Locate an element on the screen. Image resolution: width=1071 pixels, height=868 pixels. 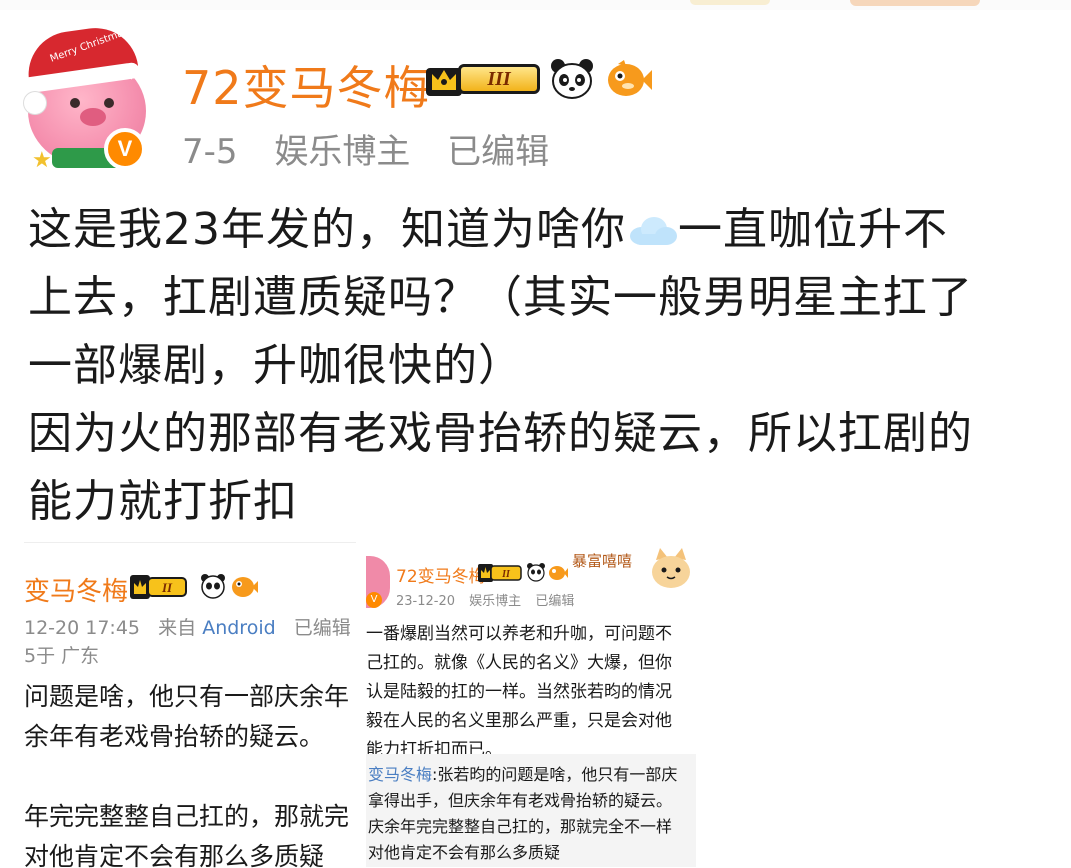
hat-pompom is located at coordinates (35, 103).